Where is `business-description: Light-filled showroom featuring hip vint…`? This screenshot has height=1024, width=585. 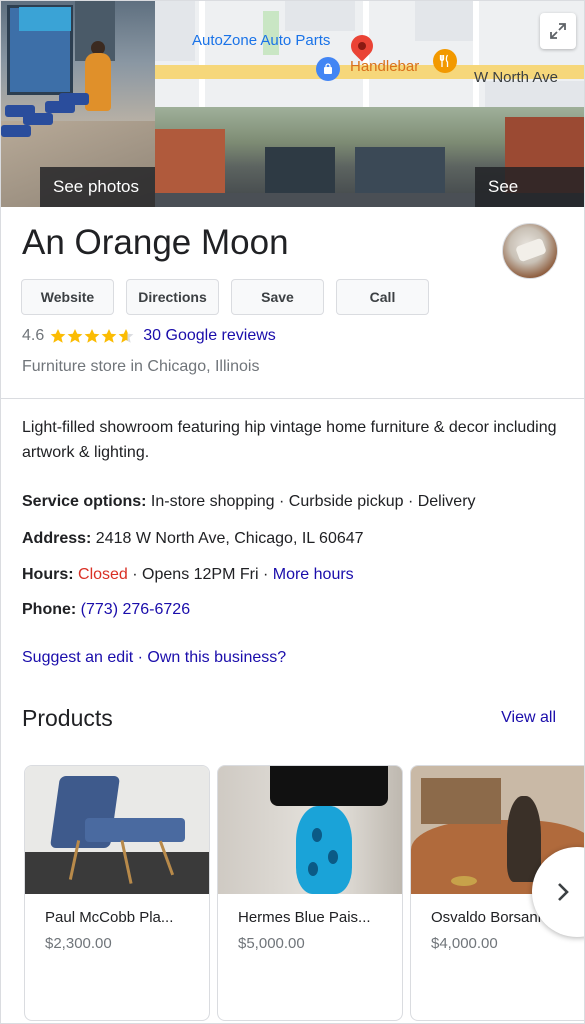 business-description: Light-filled showroom featuring hip vint… is located at coordinates (289, 440).